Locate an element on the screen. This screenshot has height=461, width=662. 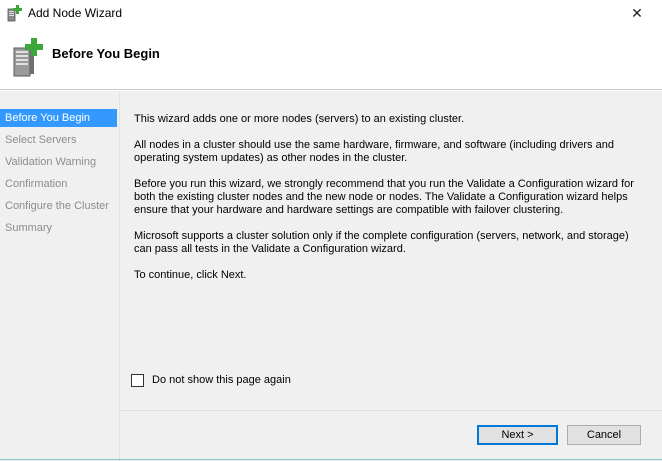
footer-divider is located at coordinates (391, 410).